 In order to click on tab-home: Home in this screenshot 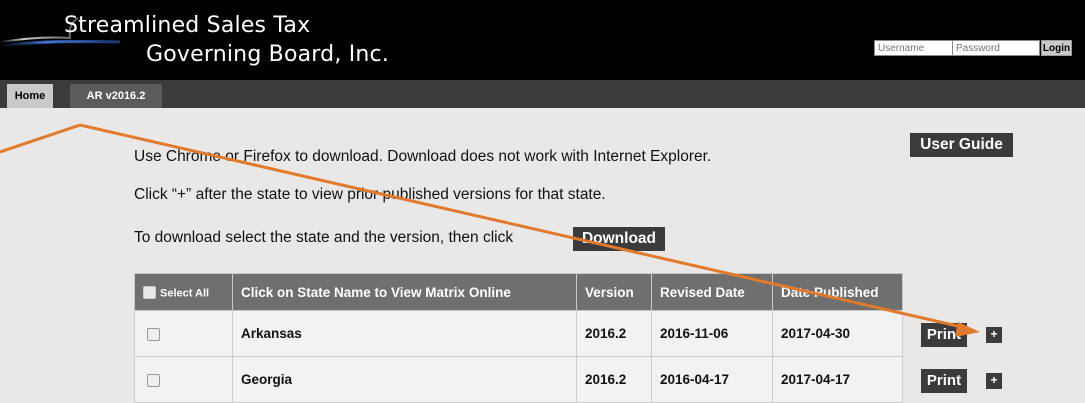, I will do `click(30, 96)`.